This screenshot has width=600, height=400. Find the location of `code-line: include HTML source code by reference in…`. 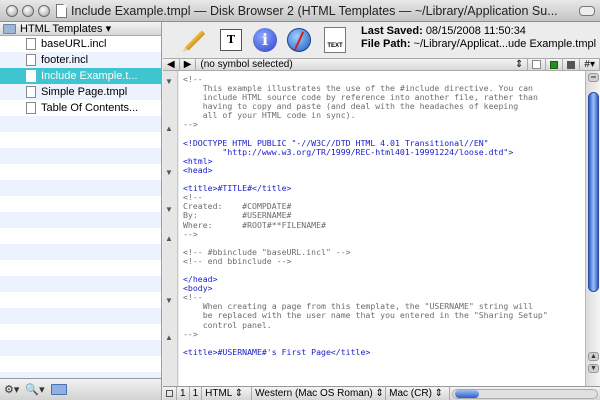

code-line: include HTML source code by reference in… is located at coordinates (384, 97).